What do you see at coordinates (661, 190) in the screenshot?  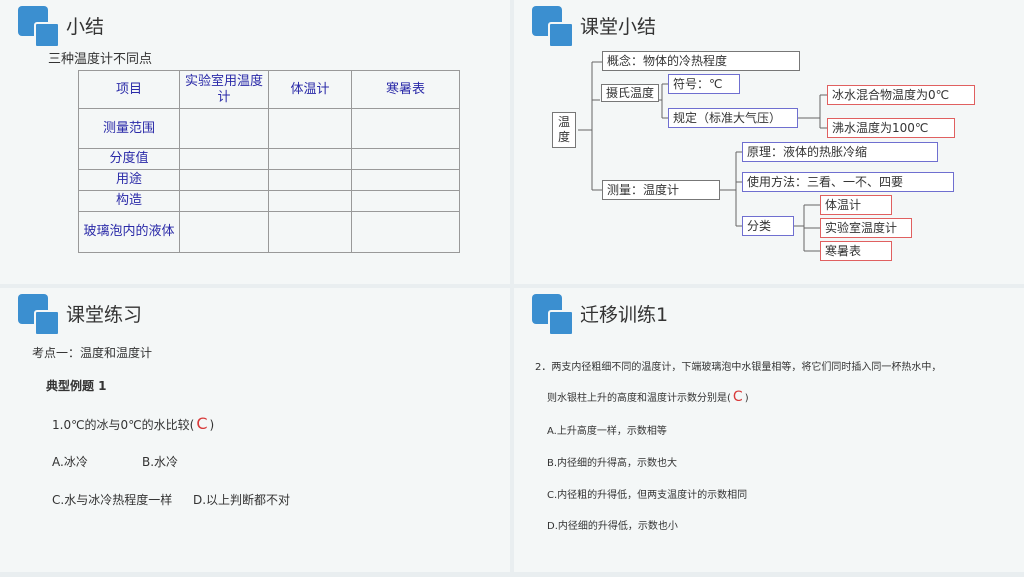 I see `node-measure: 测量：温度计` at bounding box center [661, 190].